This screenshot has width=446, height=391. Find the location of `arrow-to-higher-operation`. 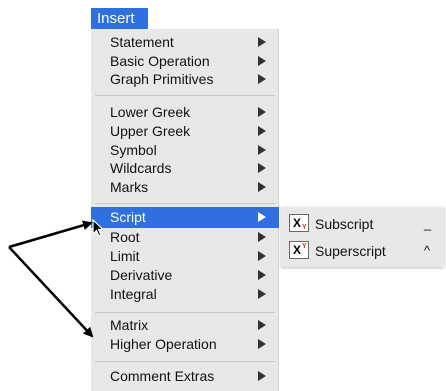

arrow-to-higher-operation is located at coordinates (51, 292).